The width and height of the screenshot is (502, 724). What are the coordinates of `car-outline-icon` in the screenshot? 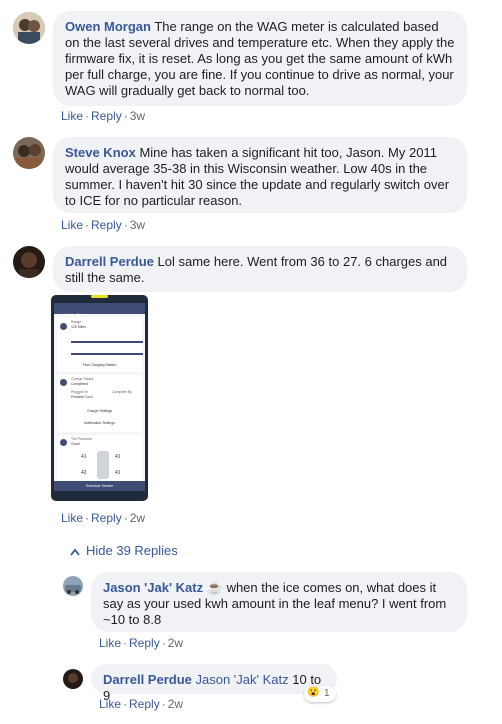 It's located at (103, 465).